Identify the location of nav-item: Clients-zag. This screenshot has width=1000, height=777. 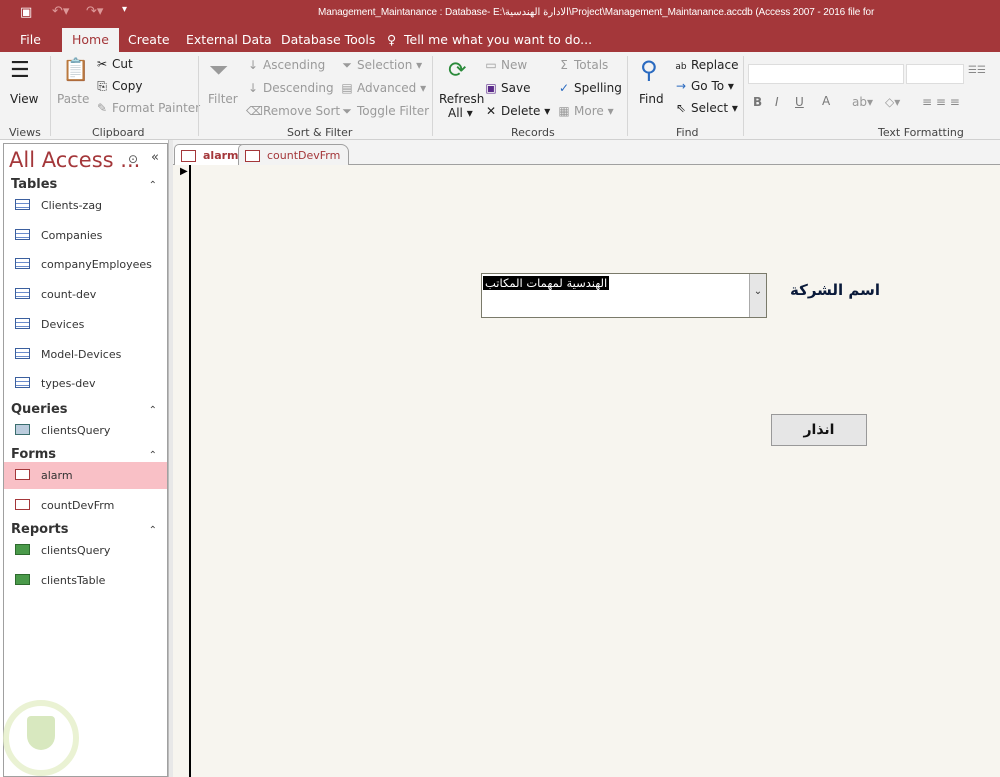
(85, 205).